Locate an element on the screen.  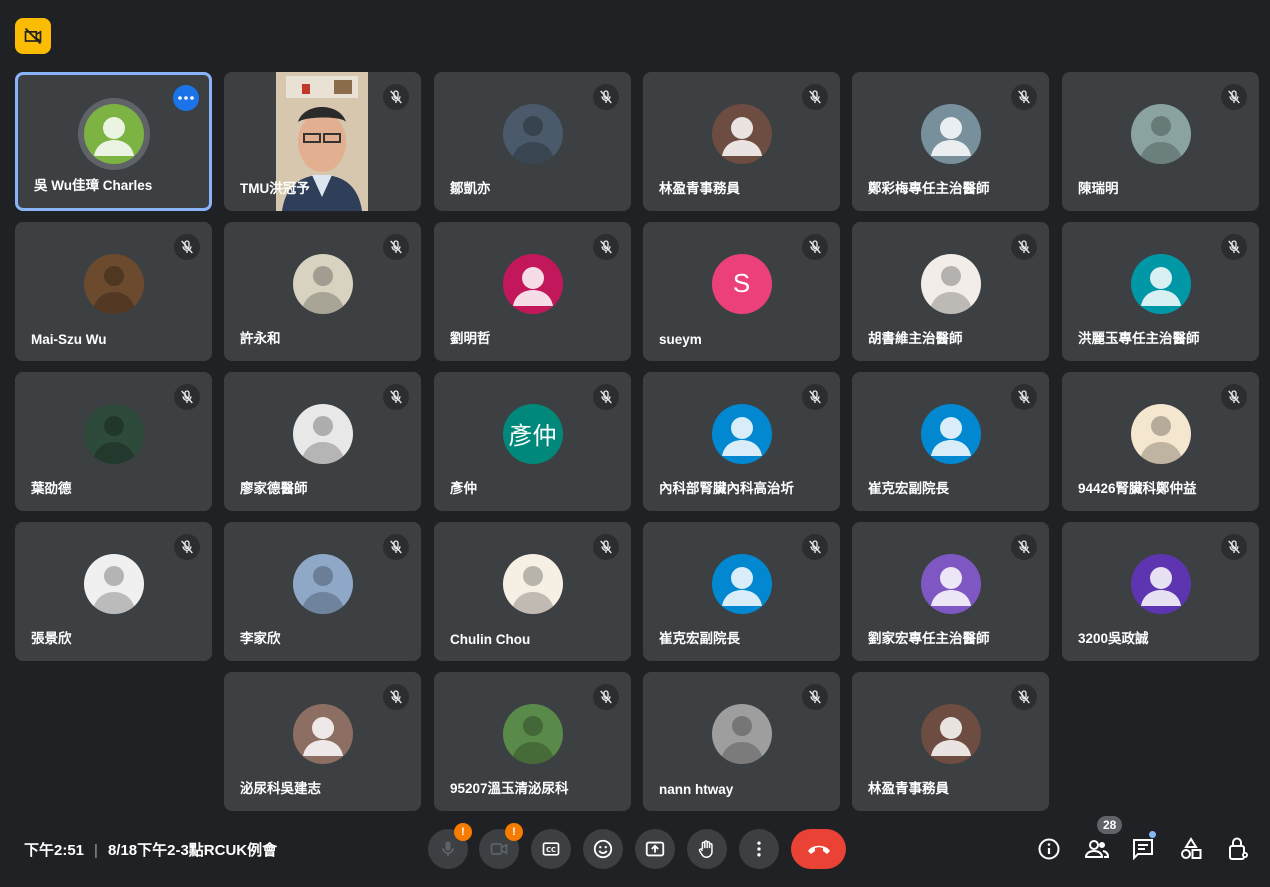
captions-icon: CC is located at coordinates (551, 849).